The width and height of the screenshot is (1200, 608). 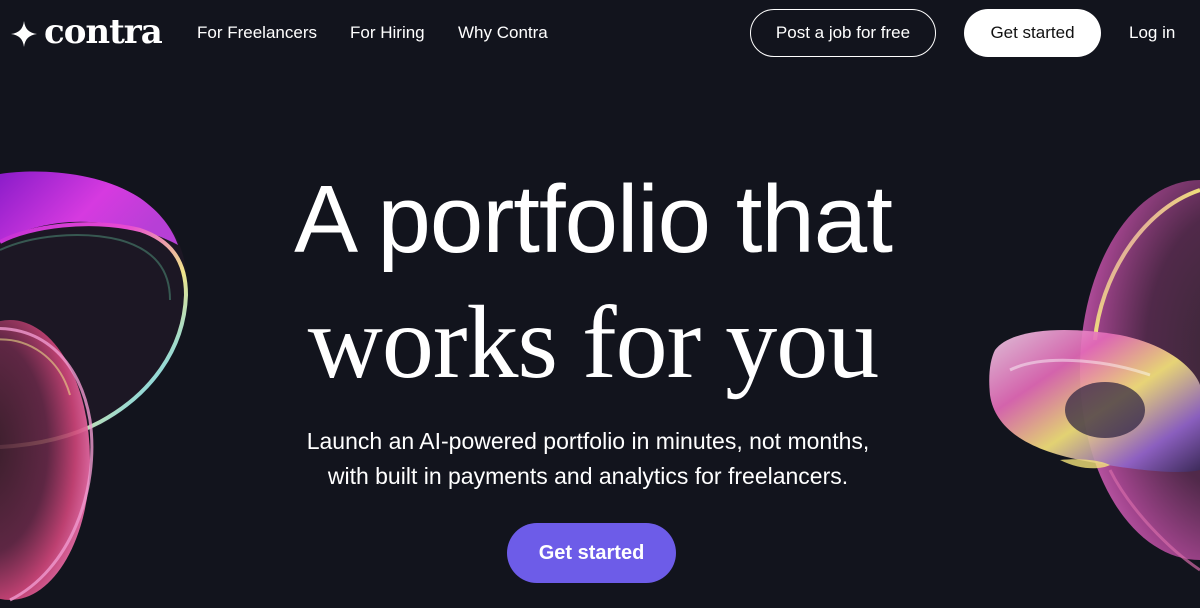 What do you see at coordinates (593, 219) in the screenshot?
I see `hero-title-line-1: A portfolio that` at bounding box center [593, 219].